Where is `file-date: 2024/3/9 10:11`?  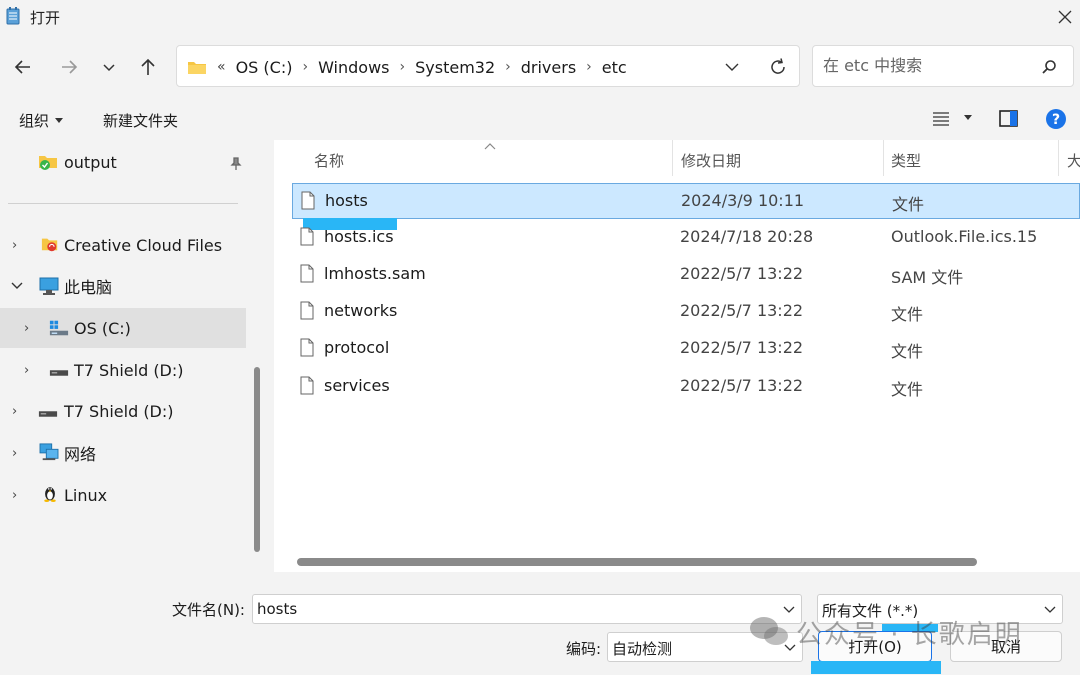
file-date: 2024/3/9 10:11 is located at coordinates (743, 200).